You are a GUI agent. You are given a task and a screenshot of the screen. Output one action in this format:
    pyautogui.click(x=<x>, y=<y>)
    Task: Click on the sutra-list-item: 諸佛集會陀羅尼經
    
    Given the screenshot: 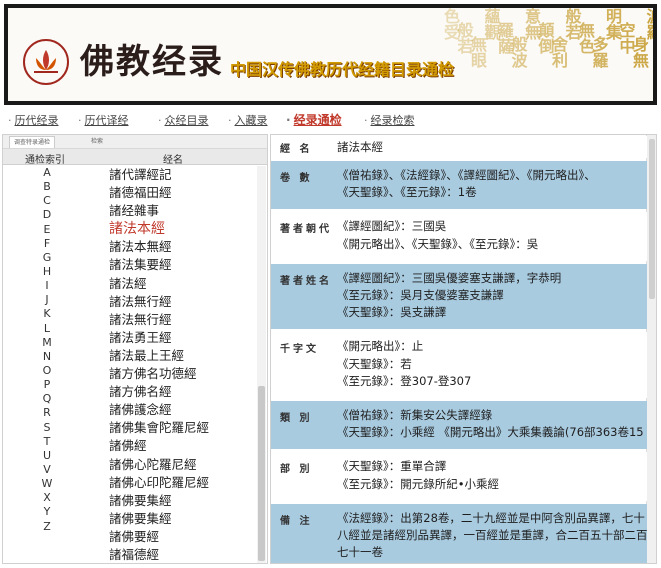 What is the action you would take?
    pyautogui.click(x=184, y=428)
    